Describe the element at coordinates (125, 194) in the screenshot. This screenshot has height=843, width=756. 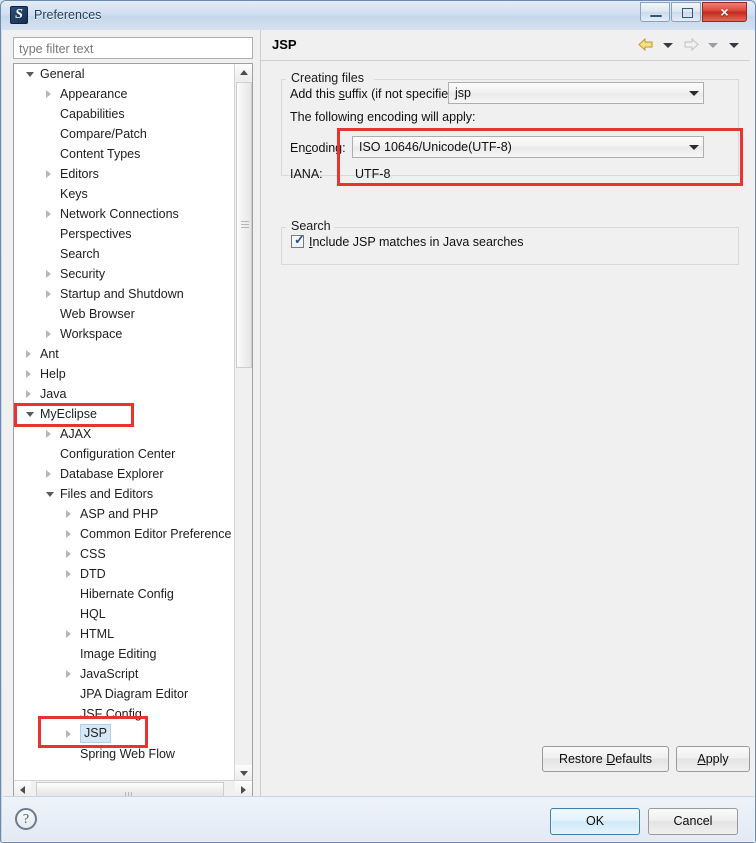
I see `tree-item-keys: Keys` at that location.